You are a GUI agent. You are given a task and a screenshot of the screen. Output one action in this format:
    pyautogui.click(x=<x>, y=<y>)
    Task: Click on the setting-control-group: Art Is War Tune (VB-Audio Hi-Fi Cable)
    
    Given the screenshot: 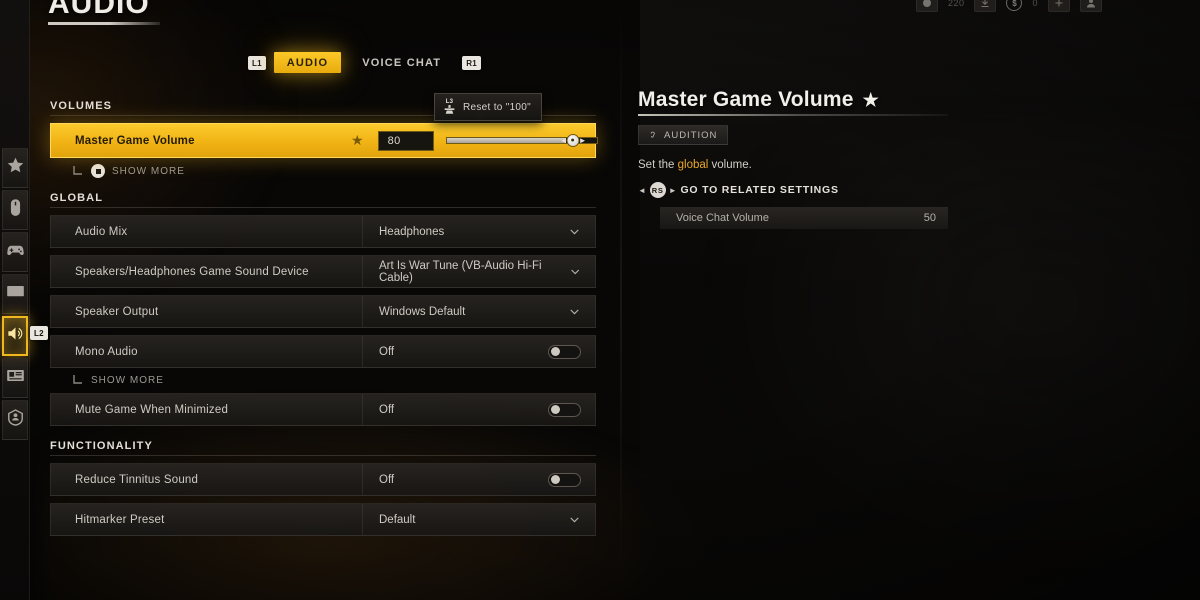 What is the action you would take?
    pyautogui.click(x=479, y=271)
    